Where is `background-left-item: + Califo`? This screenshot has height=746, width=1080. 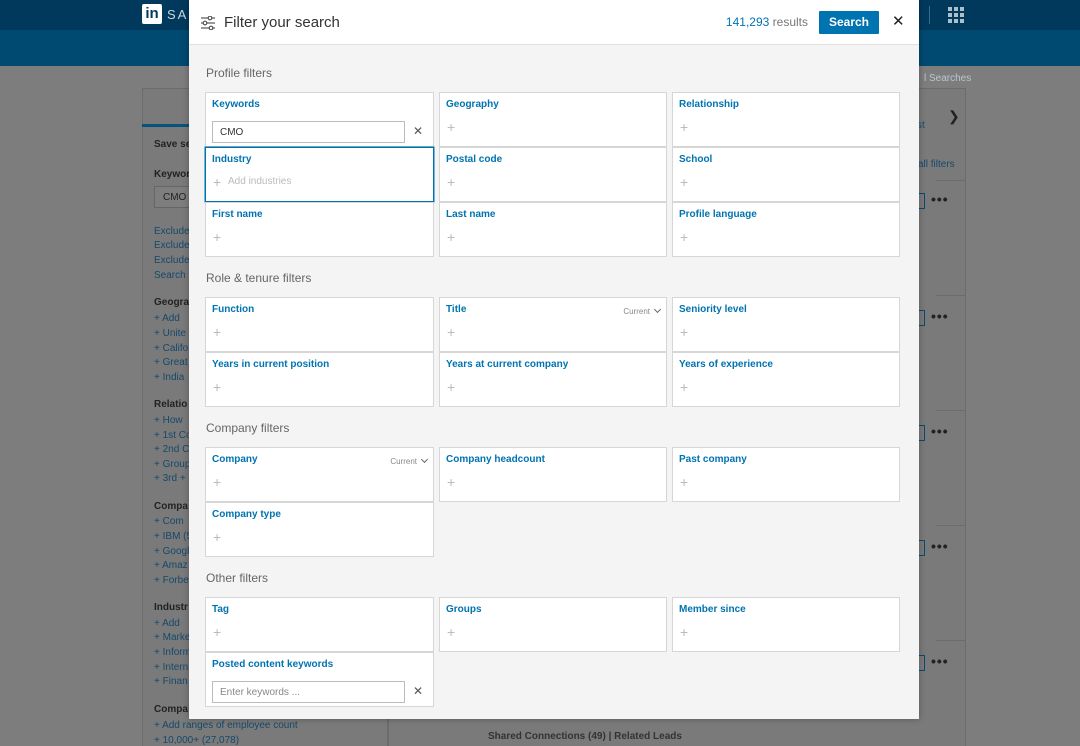 background-left-item: + Califo is located at coordinates (171, 348).